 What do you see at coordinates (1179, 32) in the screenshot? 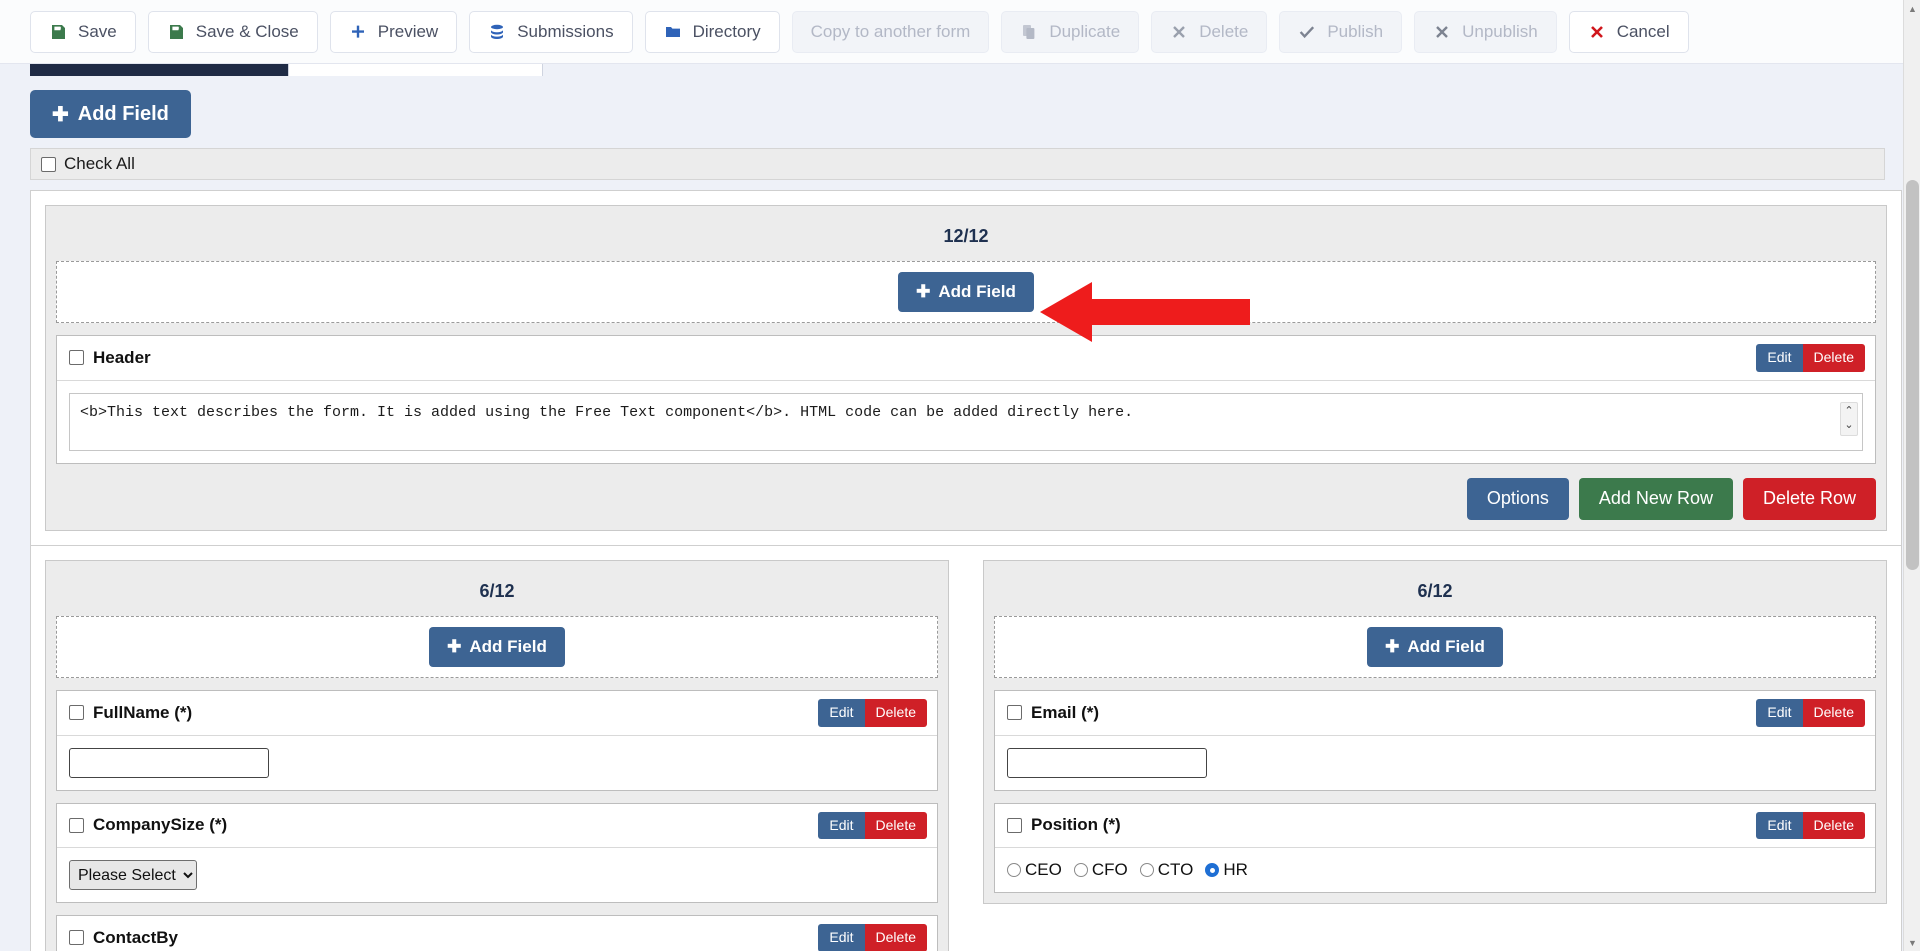
I see `x-icon` at bounding box center [1179, 32].